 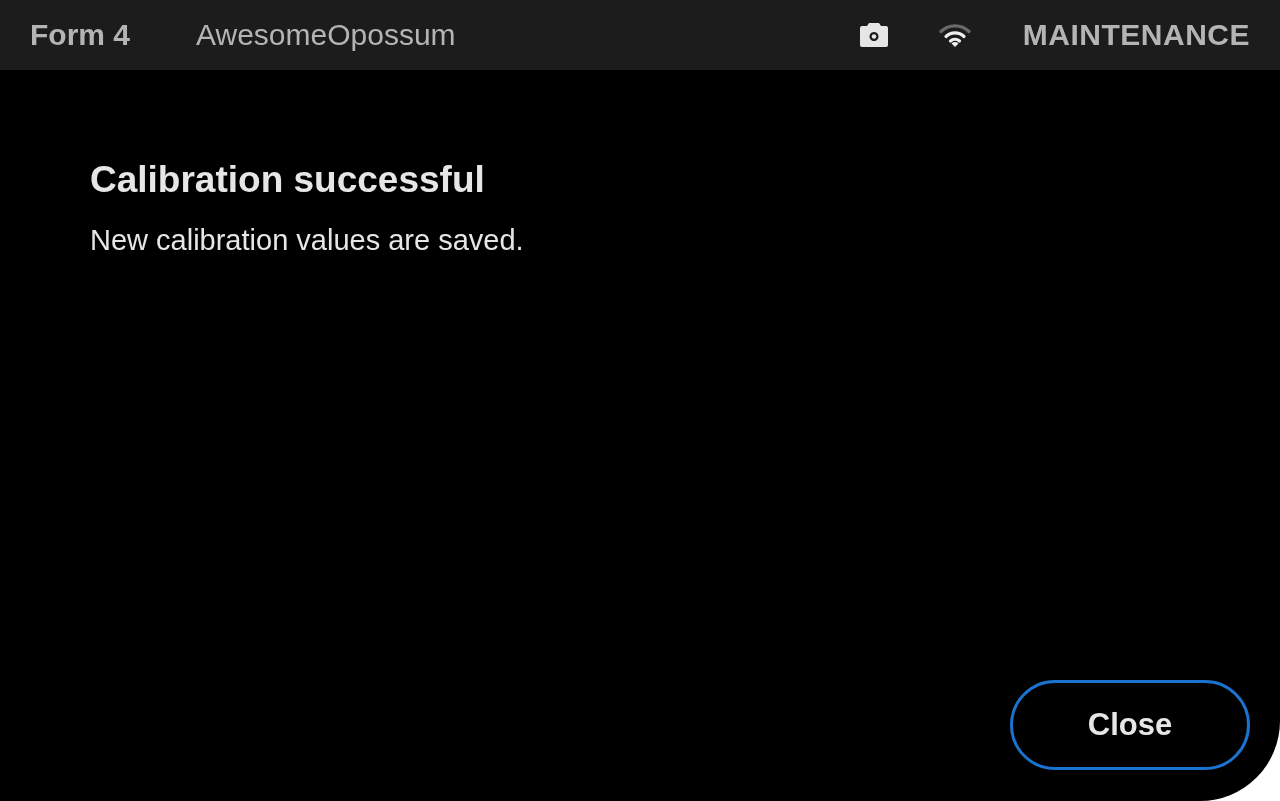 What do you see at coordinates (954, 35) in the screenshot?
I see `wifi-signal-icon` at bounding box center [954, 35].